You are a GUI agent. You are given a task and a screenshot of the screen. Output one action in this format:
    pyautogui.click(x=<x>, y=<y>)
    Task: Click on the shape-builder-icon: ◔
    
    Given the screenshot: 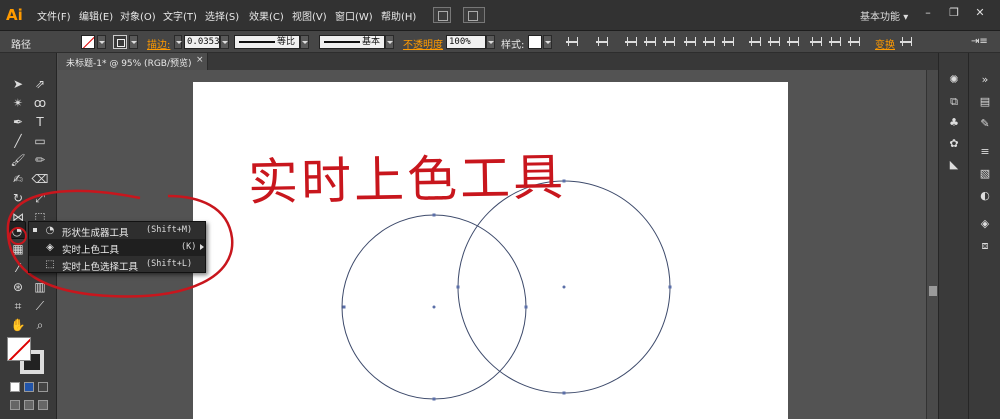 What is the action you would take?
    pyautogui.click(x=50, y=230)
    